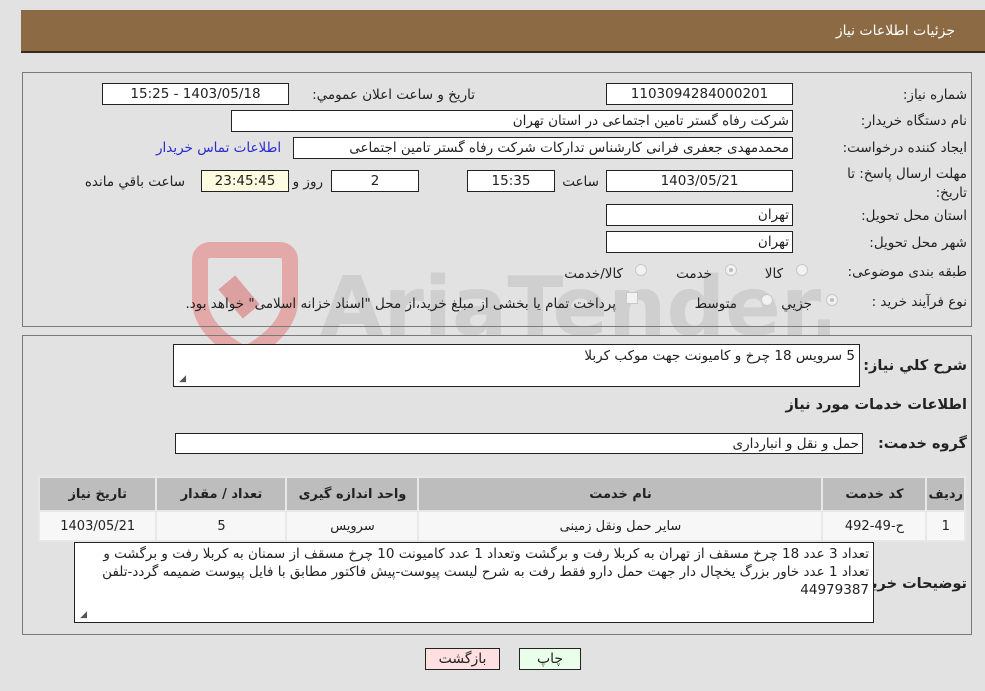 The width and height of the screenshot is (985, 691). Describe the element at coordinates (218, 148) in the screenshot. I see `buyer-contact-link: اطلاعات تماس خریدار` at that location.